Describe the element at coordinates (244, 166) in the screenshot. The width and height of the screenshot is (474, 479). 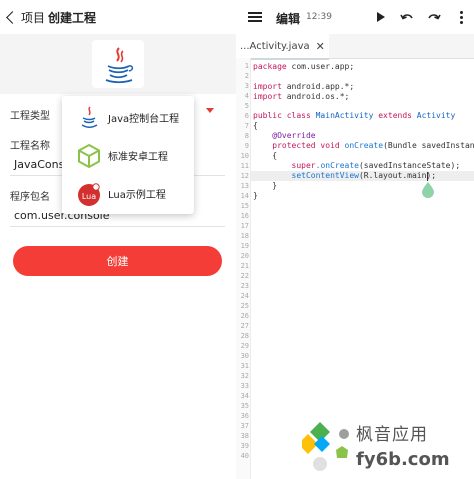
I see `line-number: 11` at that location.